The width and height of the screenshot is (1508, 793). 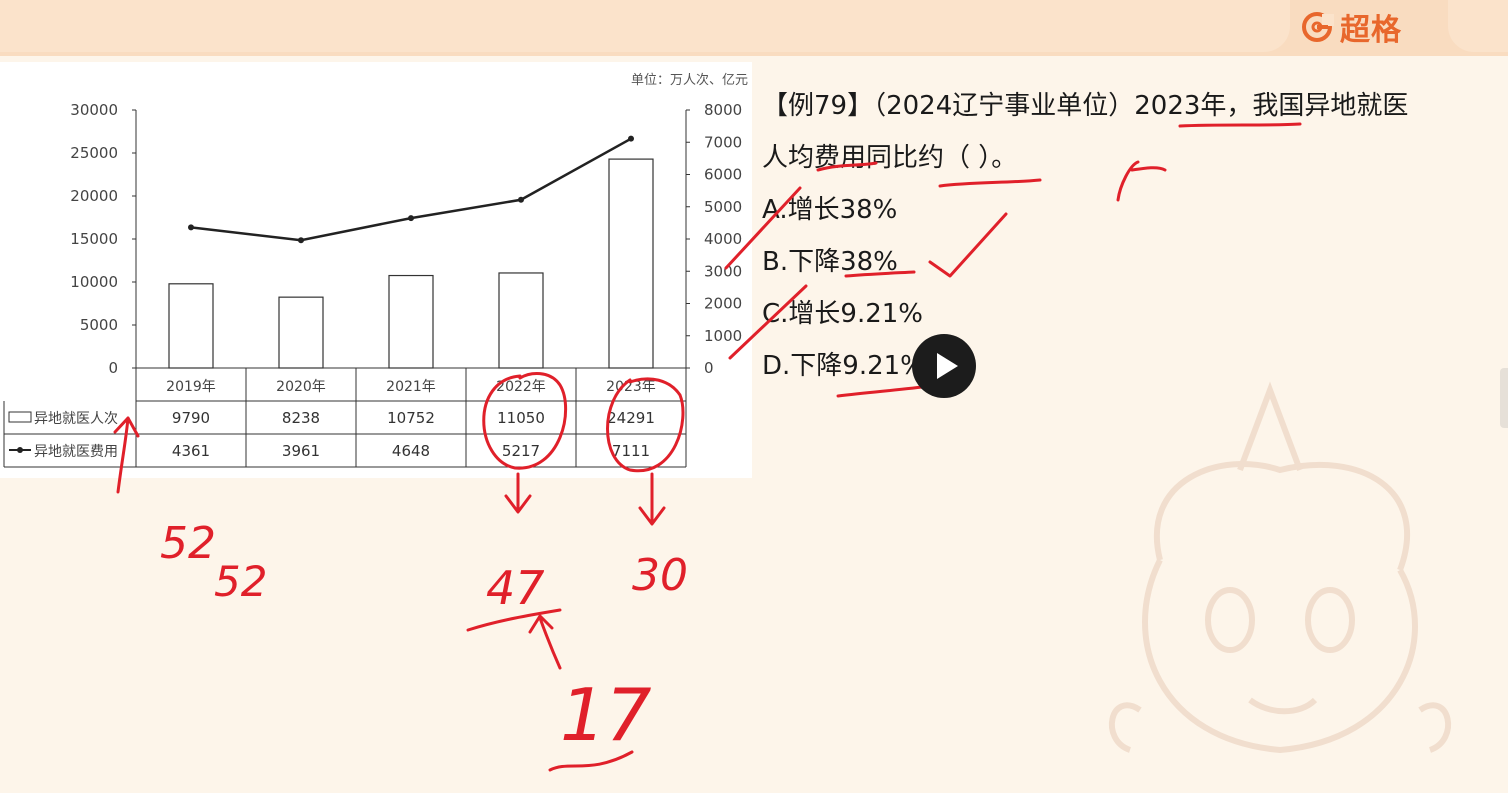 I want to click on line-point-2021年, so click(x=411, y=218).